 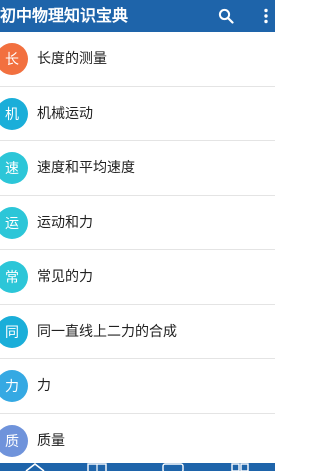 I want to click on topic-initial-badge: 速, so click(x=14, y=168).